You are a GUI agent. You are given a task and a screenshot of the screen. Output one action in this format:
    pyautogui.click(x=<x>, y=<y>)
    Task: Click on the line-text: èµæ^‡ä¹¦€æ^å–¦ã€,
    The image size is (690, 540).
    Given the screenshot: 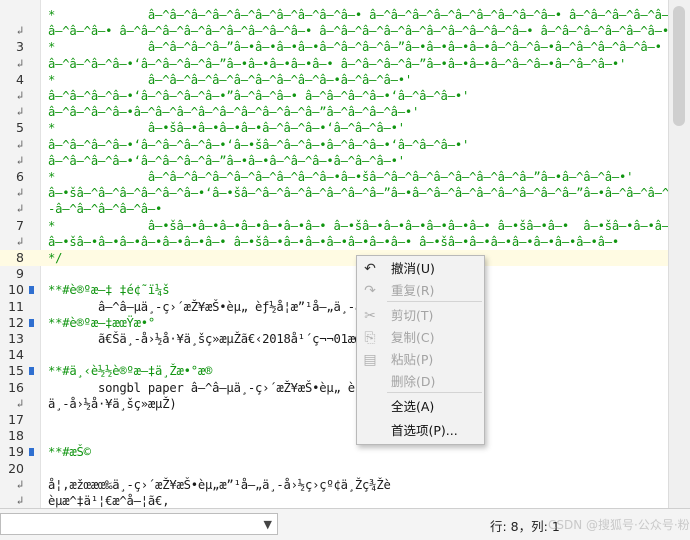 What is the action you would take?
    pyautogui.click(x=109, y=501)
    